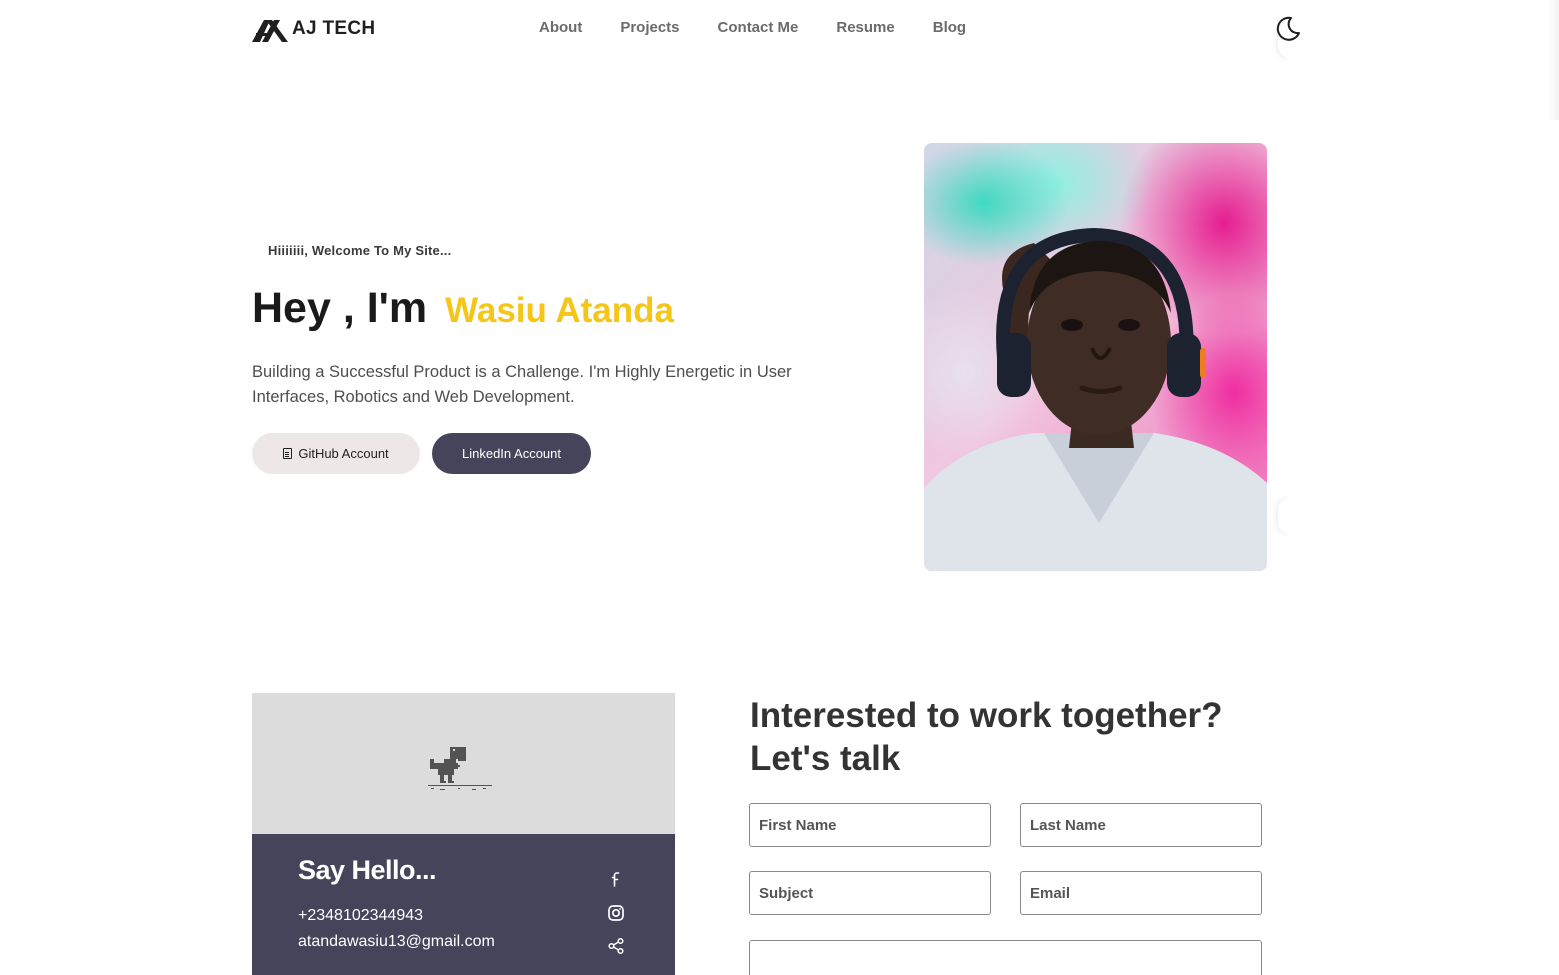  Describe the element at coordinates (1095, 399) in the screenshot. I see `portrait-figure` at that location.